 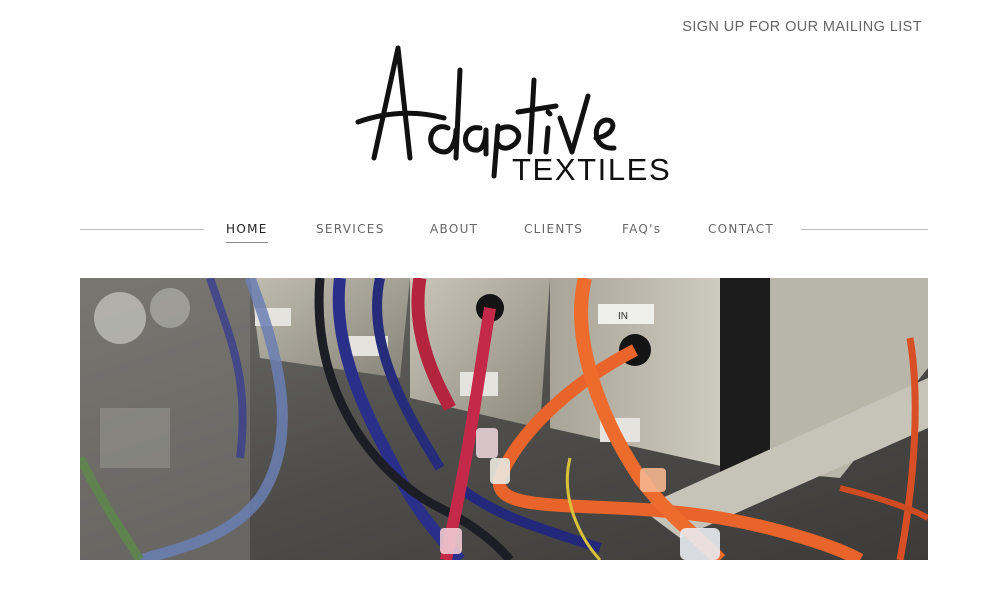 I want to click on nav-item-faqs: FAQ's, so click(x=641, y=229).